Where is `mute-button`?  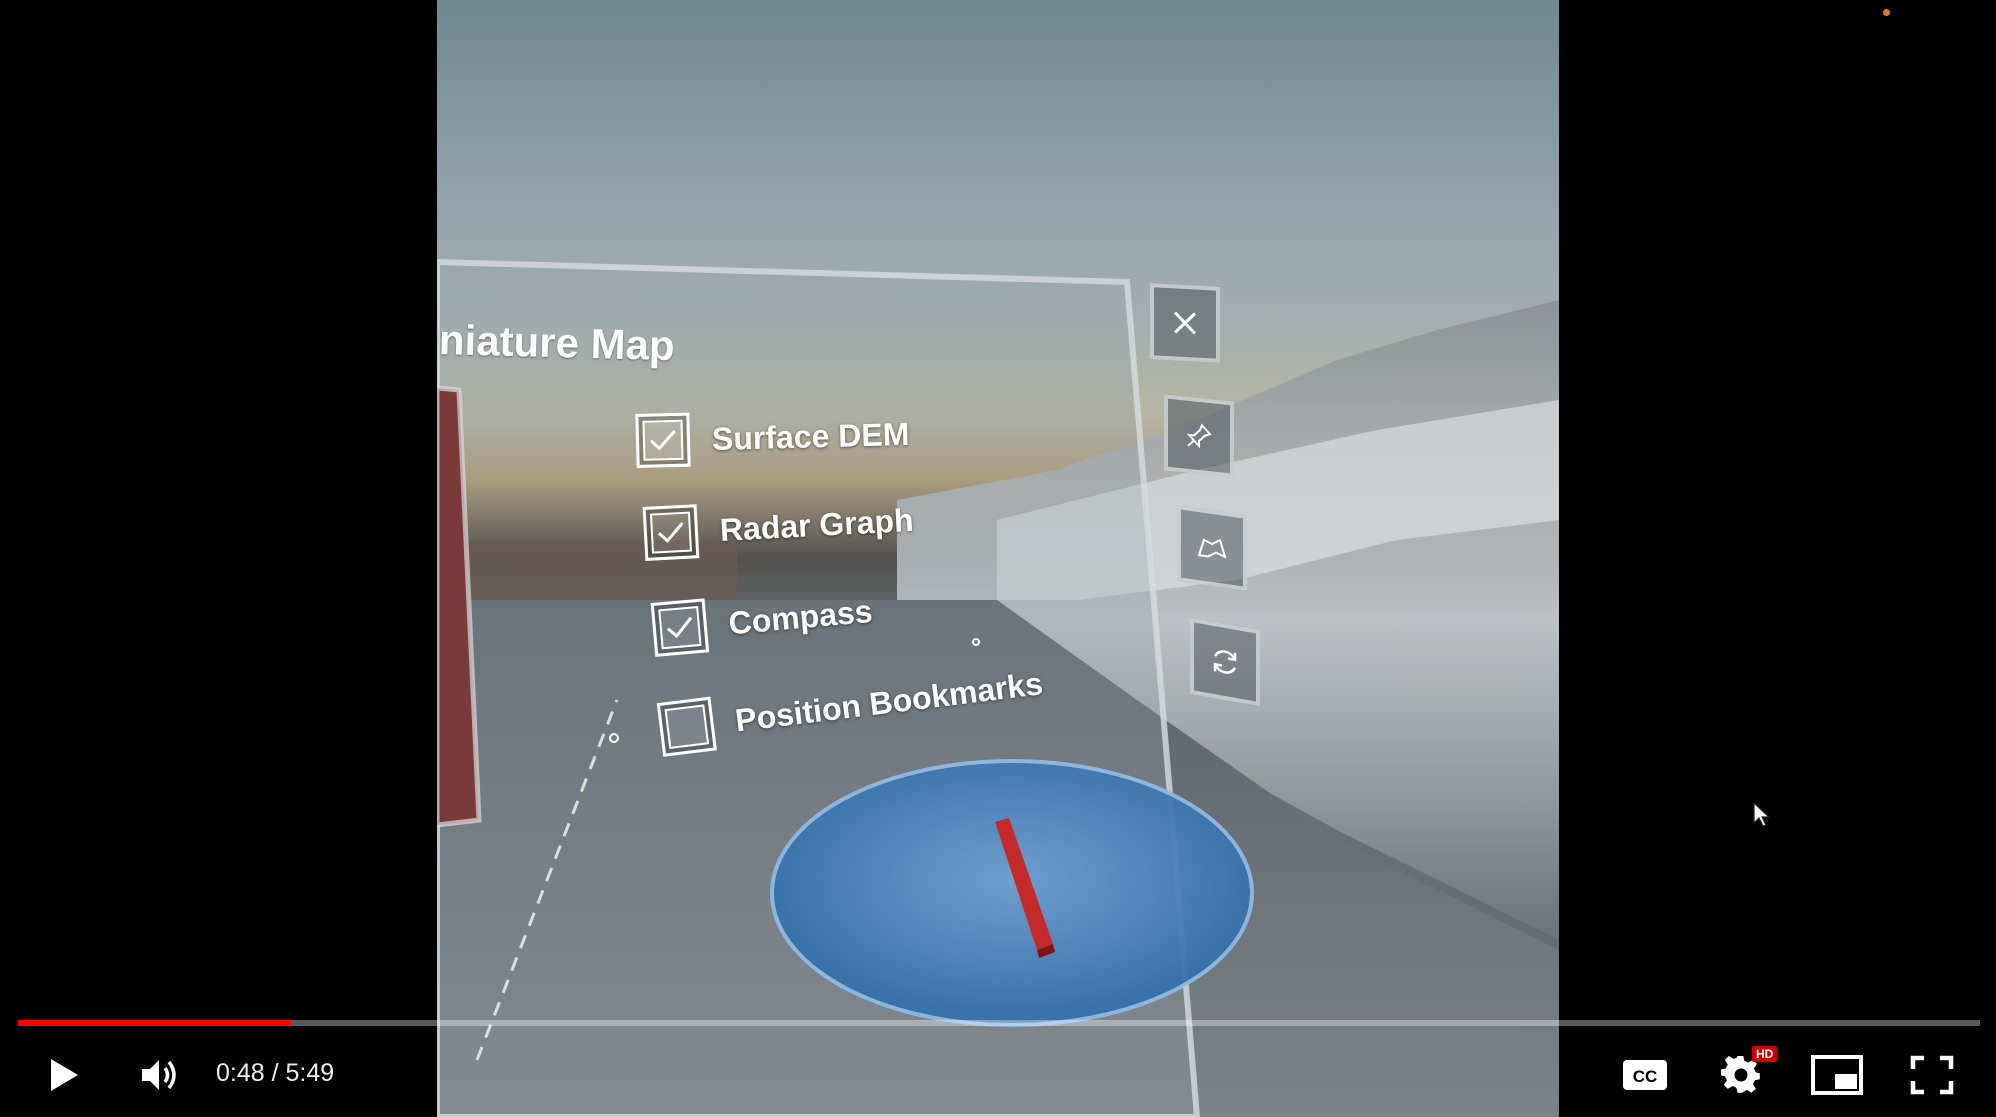
mute-button is located at coordinates (160, 1075).